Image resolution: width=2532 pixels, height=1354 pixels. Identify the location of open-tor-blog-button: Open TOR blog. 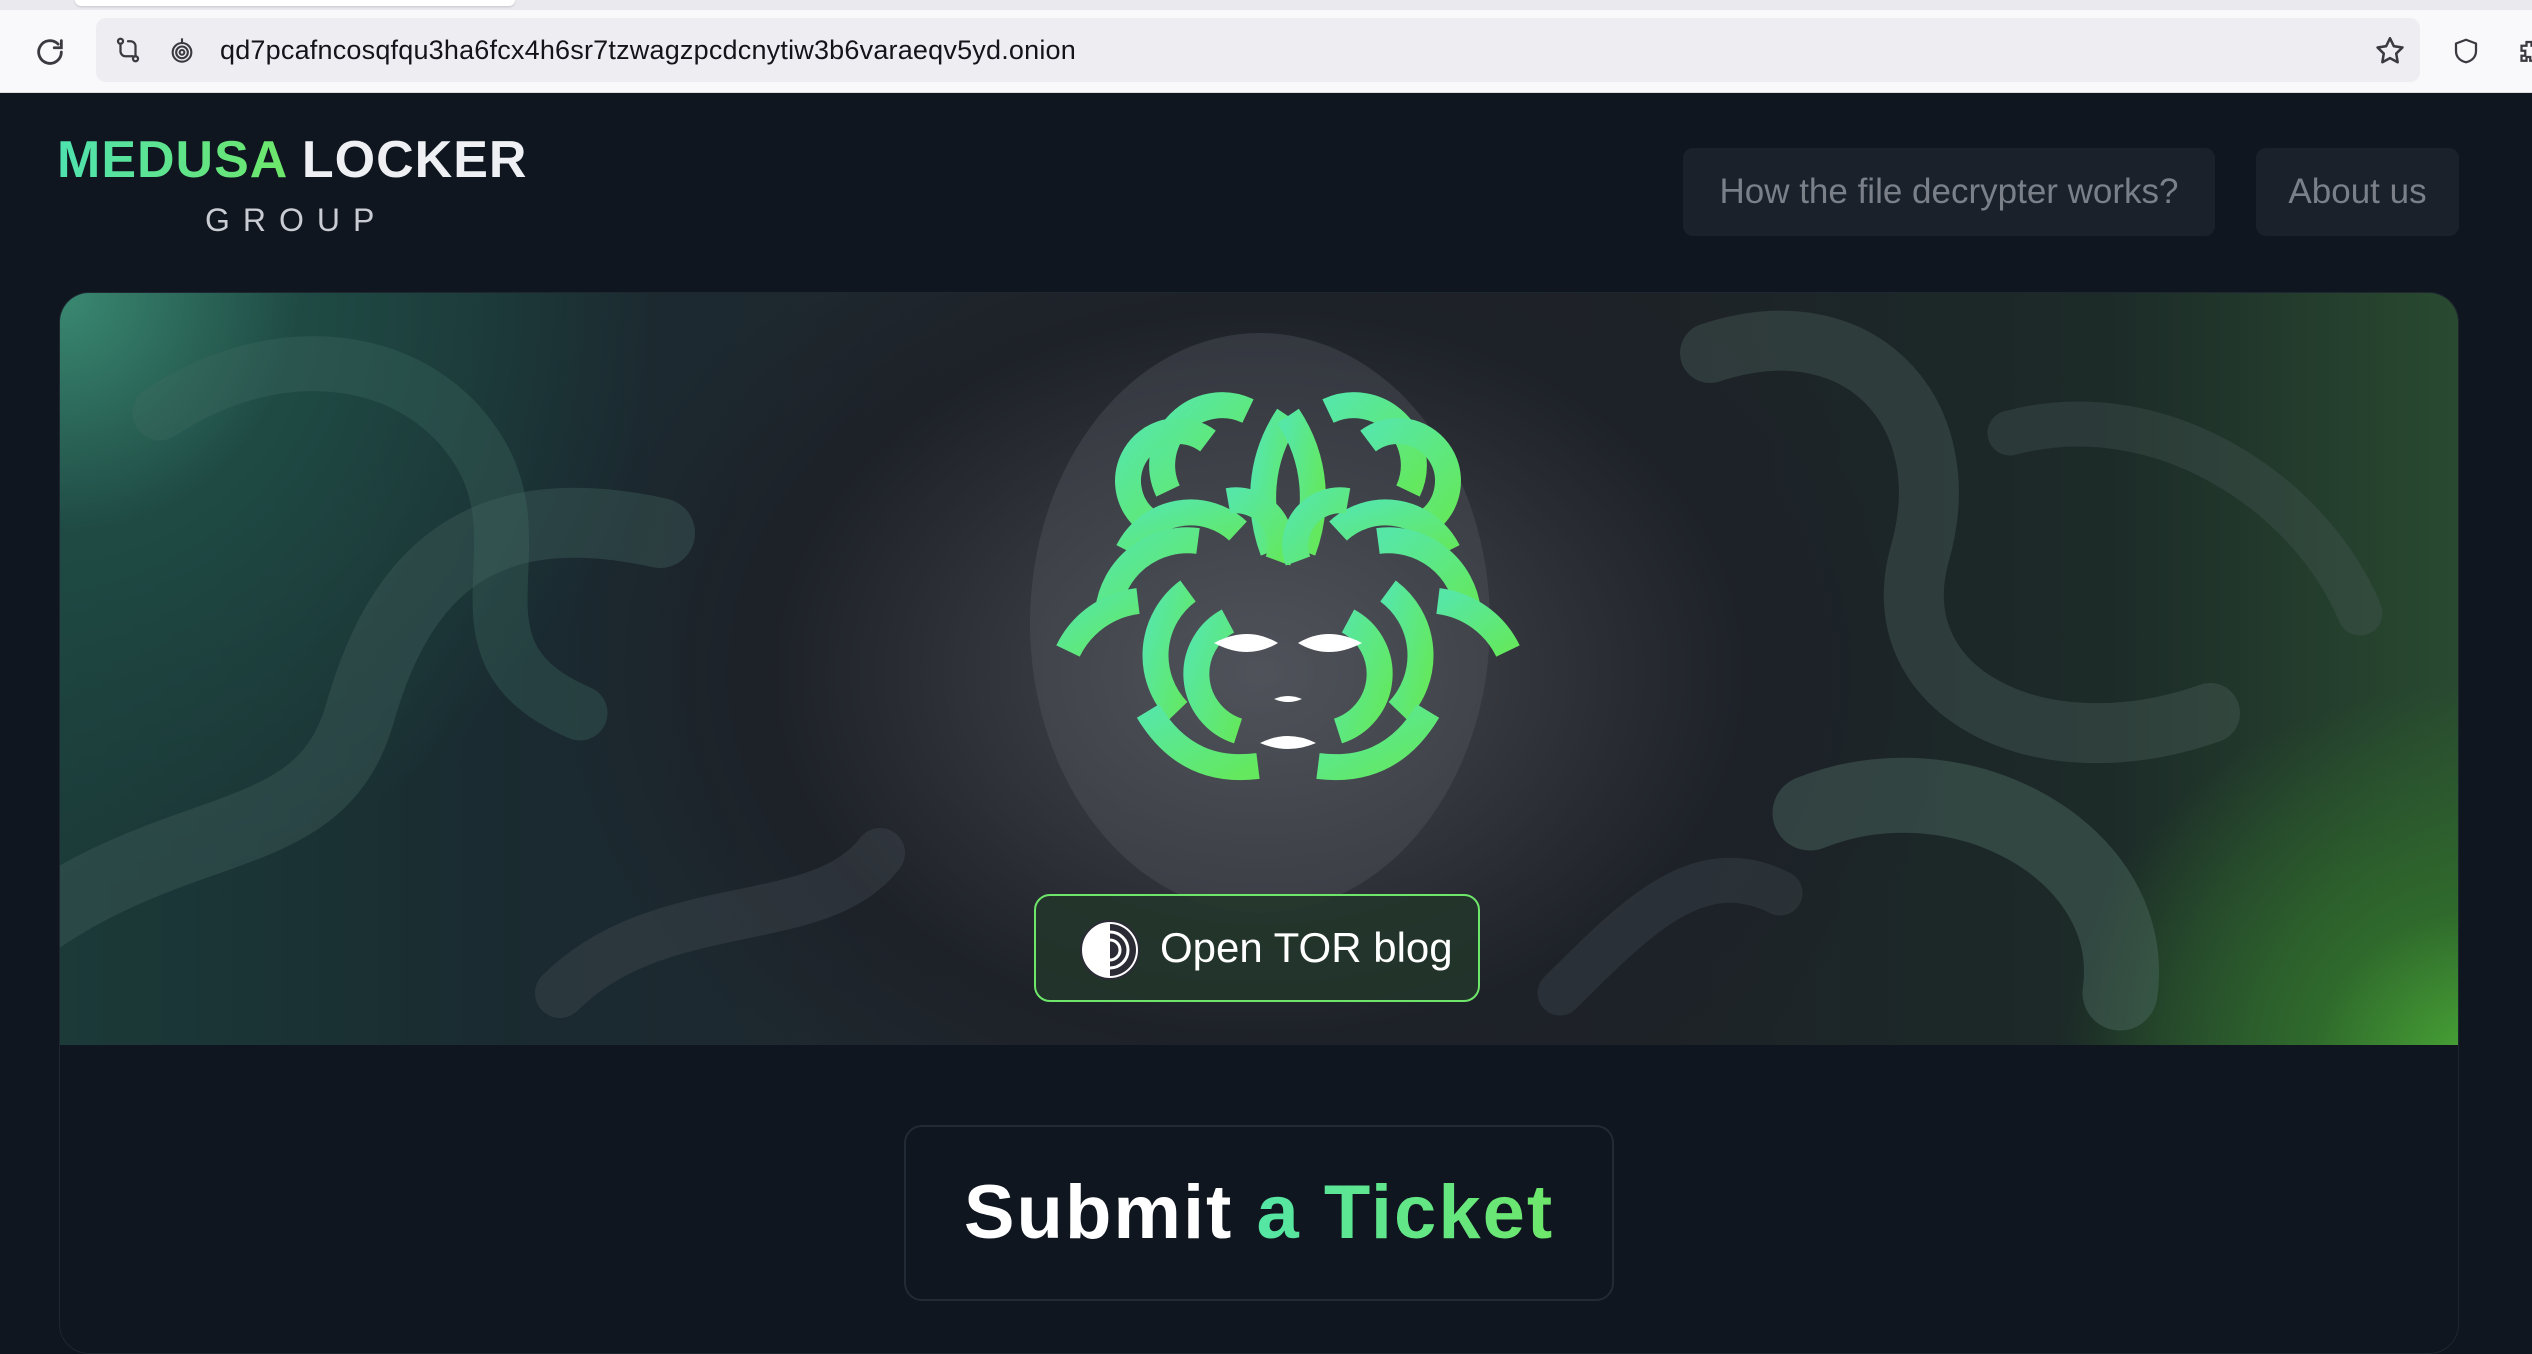
(1257, 948).